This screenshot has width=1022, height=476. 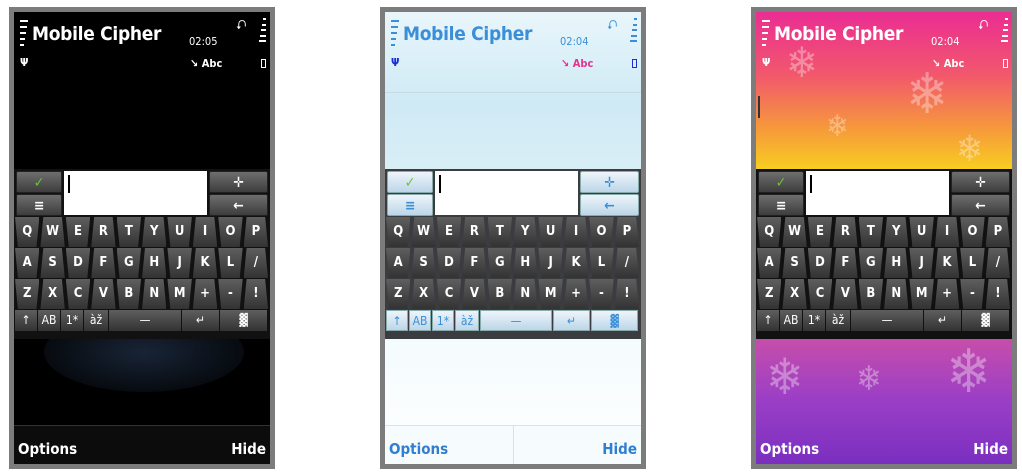 I want to click on key: F, so click(x=845, y=263).